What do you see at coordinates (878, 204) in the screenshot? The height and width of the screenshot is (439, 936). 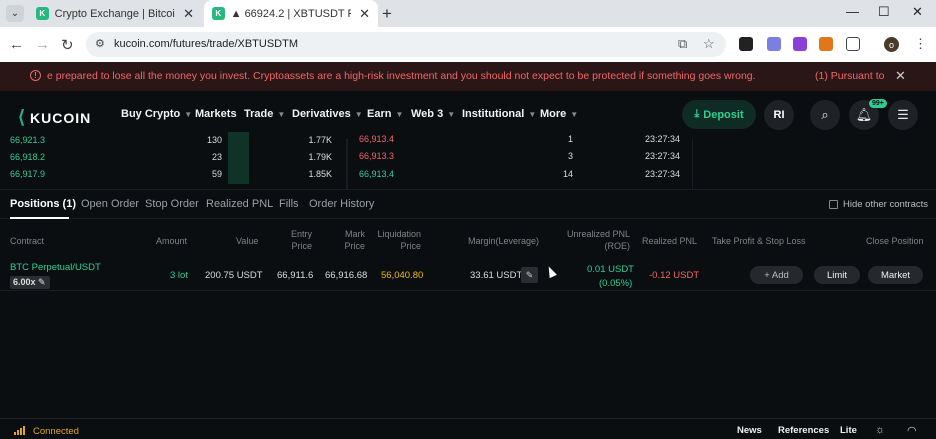 I see `hide-other-contracts-toggle: Hide other contracts` at bounding box center [878, 204].